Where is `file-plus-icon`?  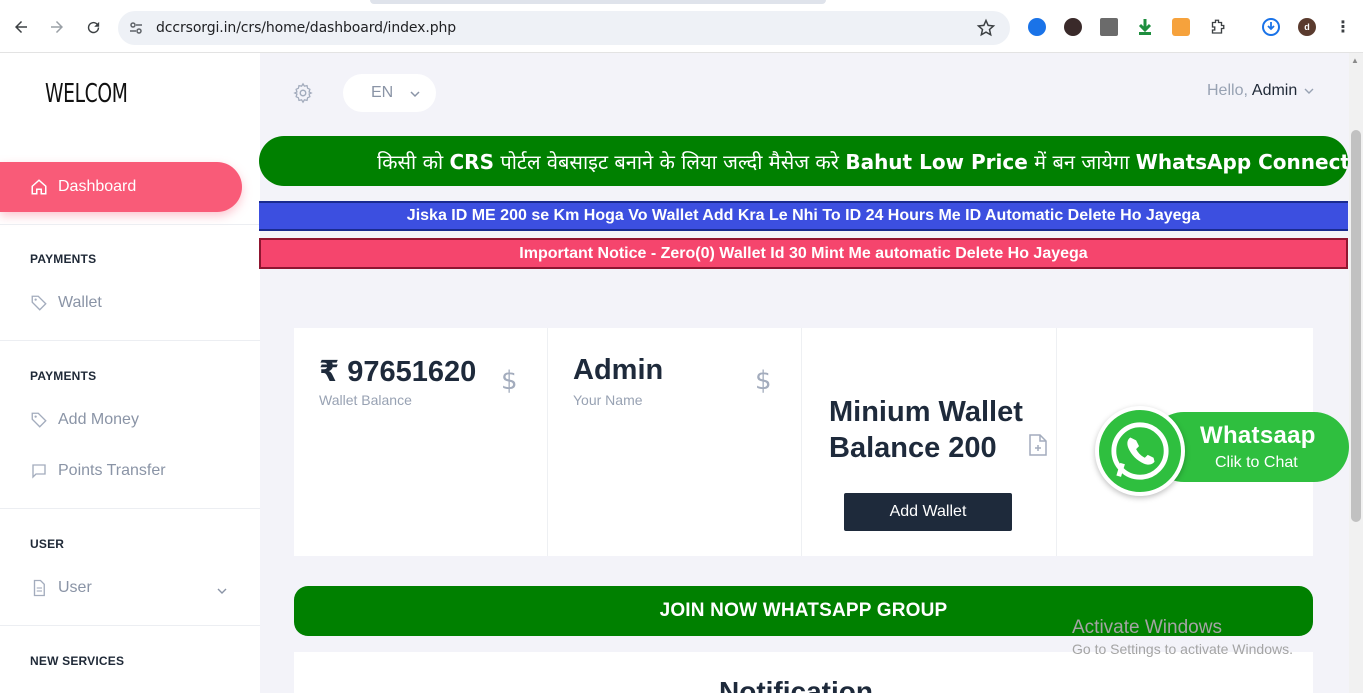 file-plus-icon is located at coordinates (1038, 447).